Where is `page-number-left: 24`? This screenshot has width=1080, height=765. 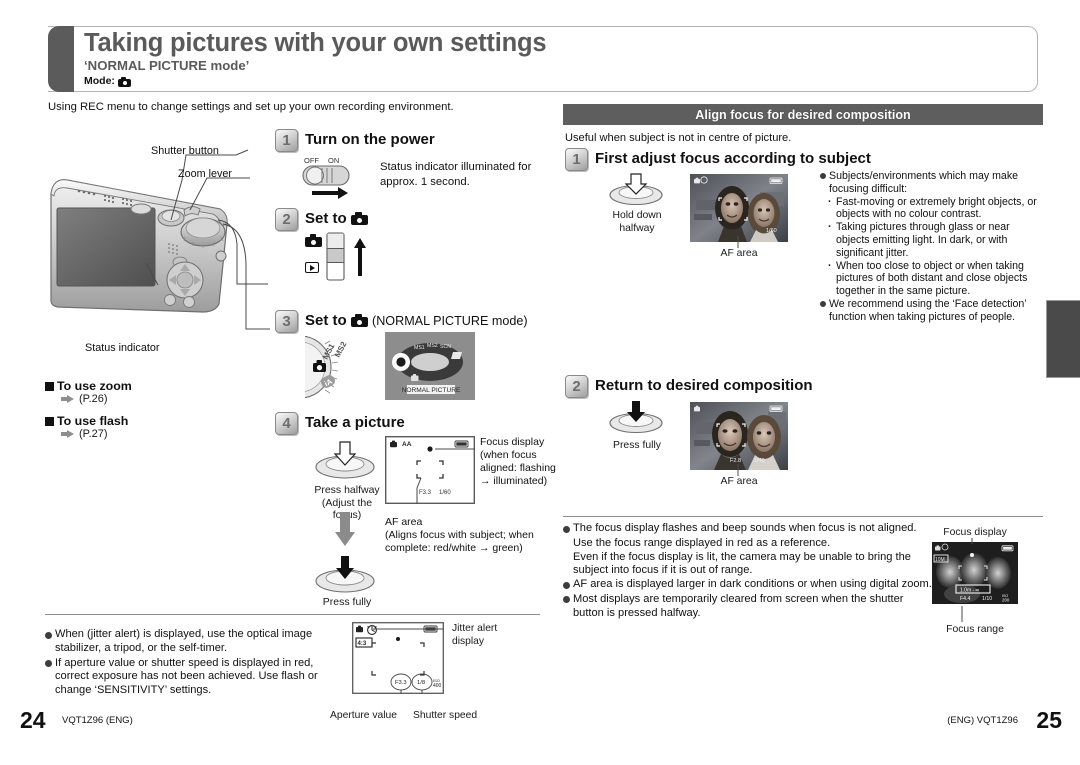 page-number-left: 24 is located at coordinates (33, 720).